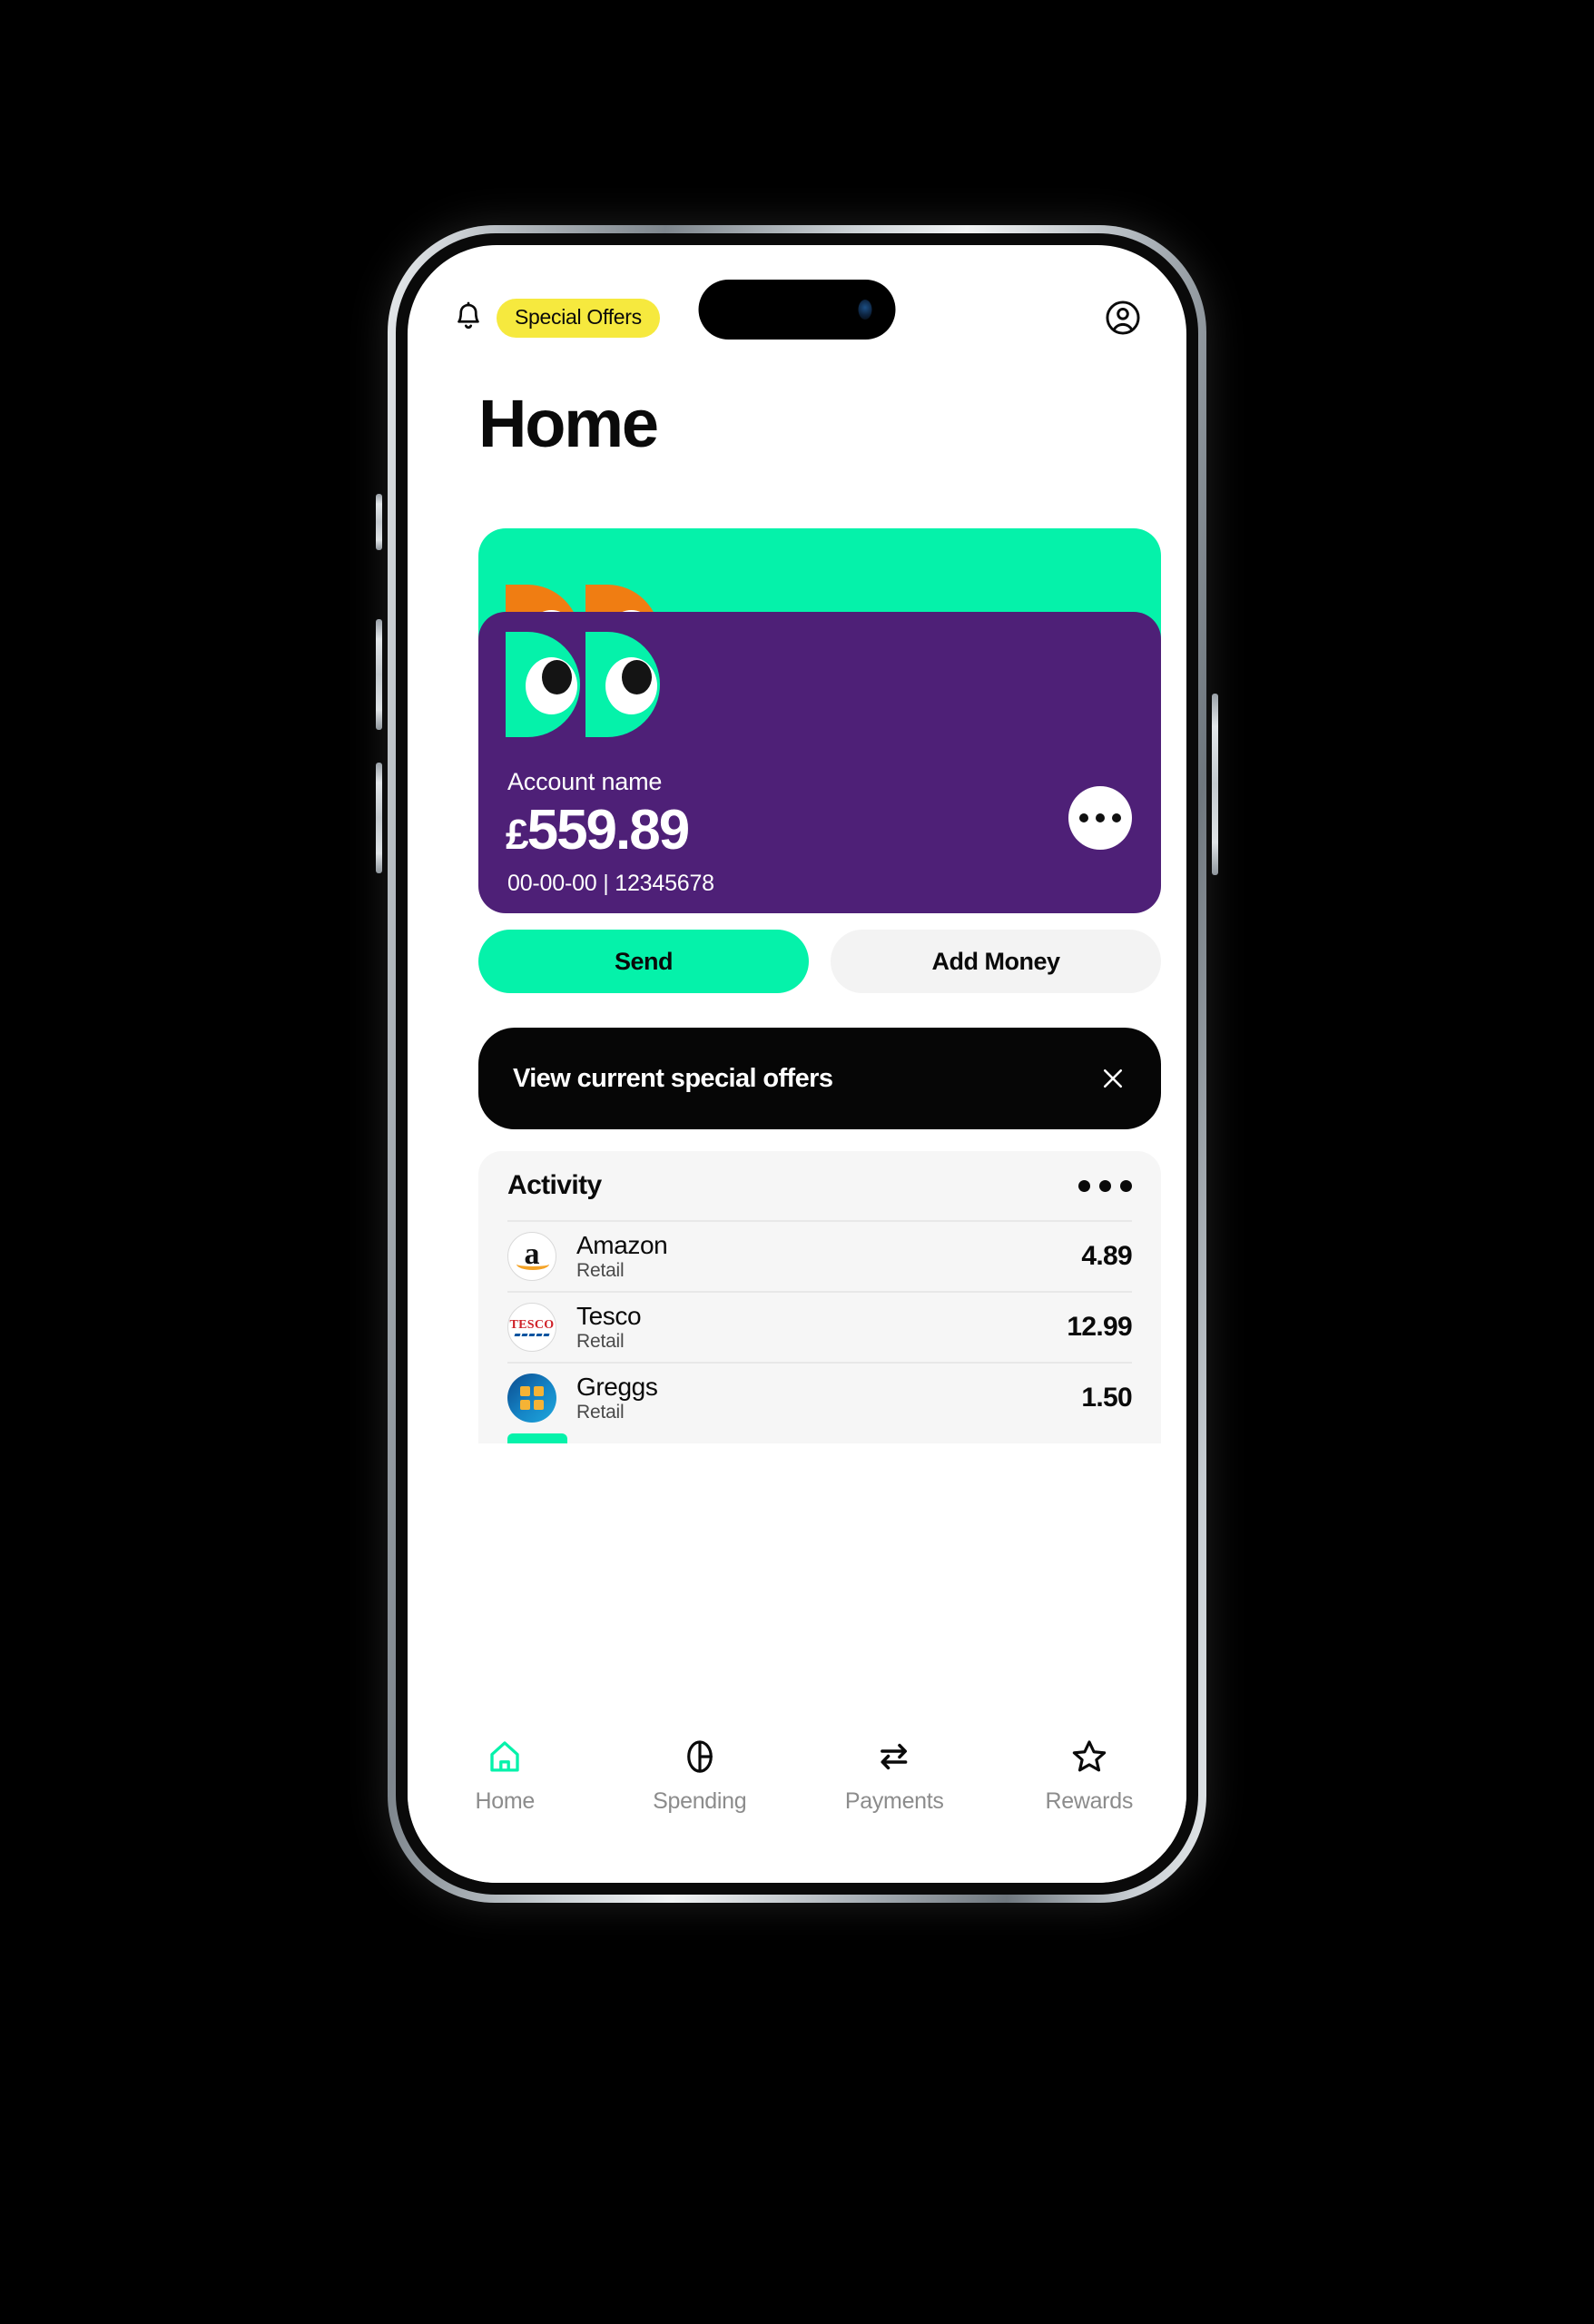 This screenshot has height=2324, width=1594. Describe the element at coordinates (701, 1776) in the screenshot. I see `nav-item-spending: Spending` at that location.